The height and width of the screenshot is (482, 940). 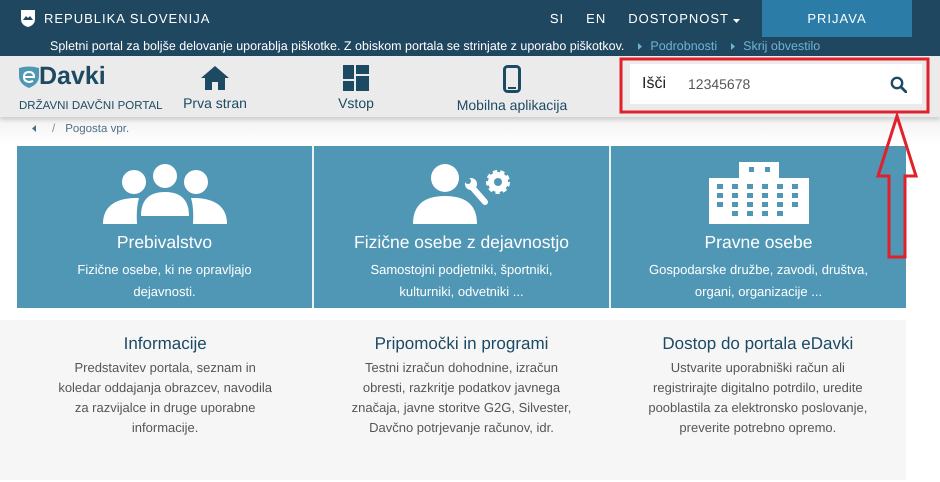 What do you see at coordinates (512, 79) in the screenshot?
I see `phone-icon` at bounding box center [512, 79].